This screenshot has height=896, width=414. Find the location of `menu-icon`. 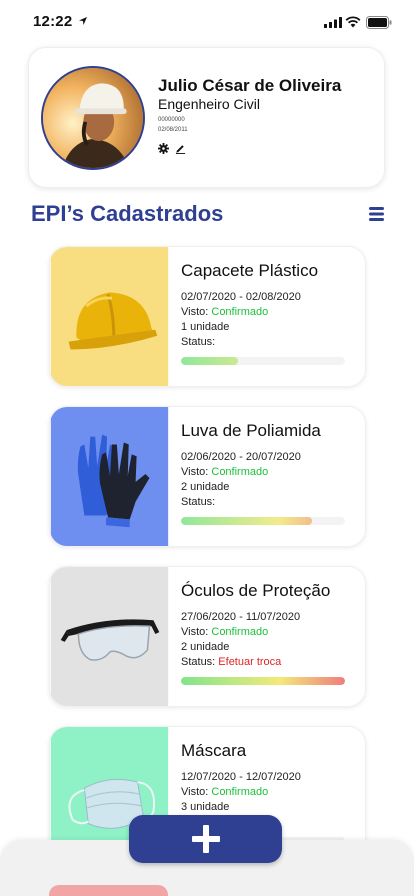

menu-icon is located at coordinates (376, 214).